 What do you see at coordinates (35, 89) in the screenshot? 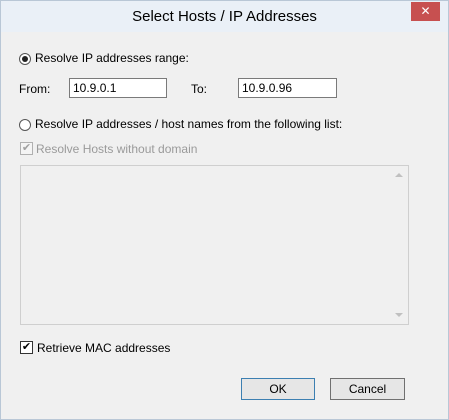
I see `from-label: From:` at bounding box center [35, 89].